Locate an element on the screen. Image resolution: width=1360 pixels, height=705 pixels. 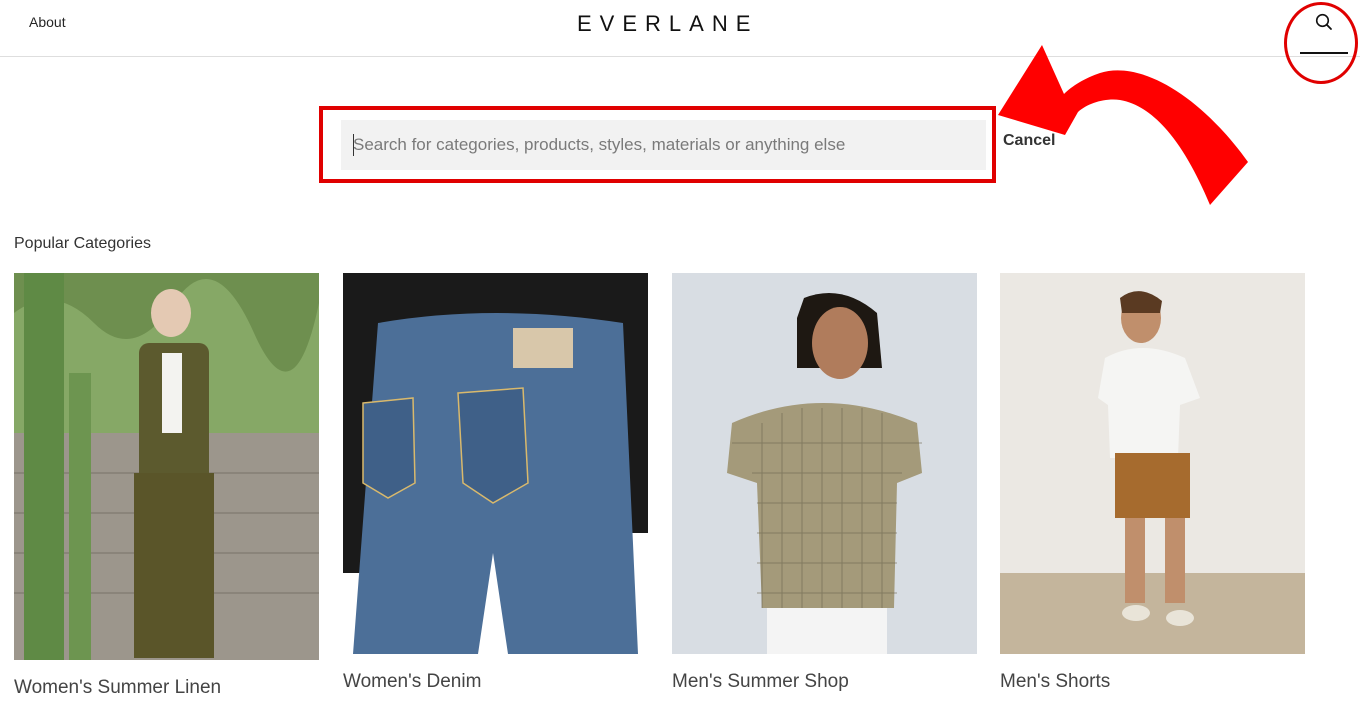
category-label: Women's Summer Linen is located at coordinates (118, 687).